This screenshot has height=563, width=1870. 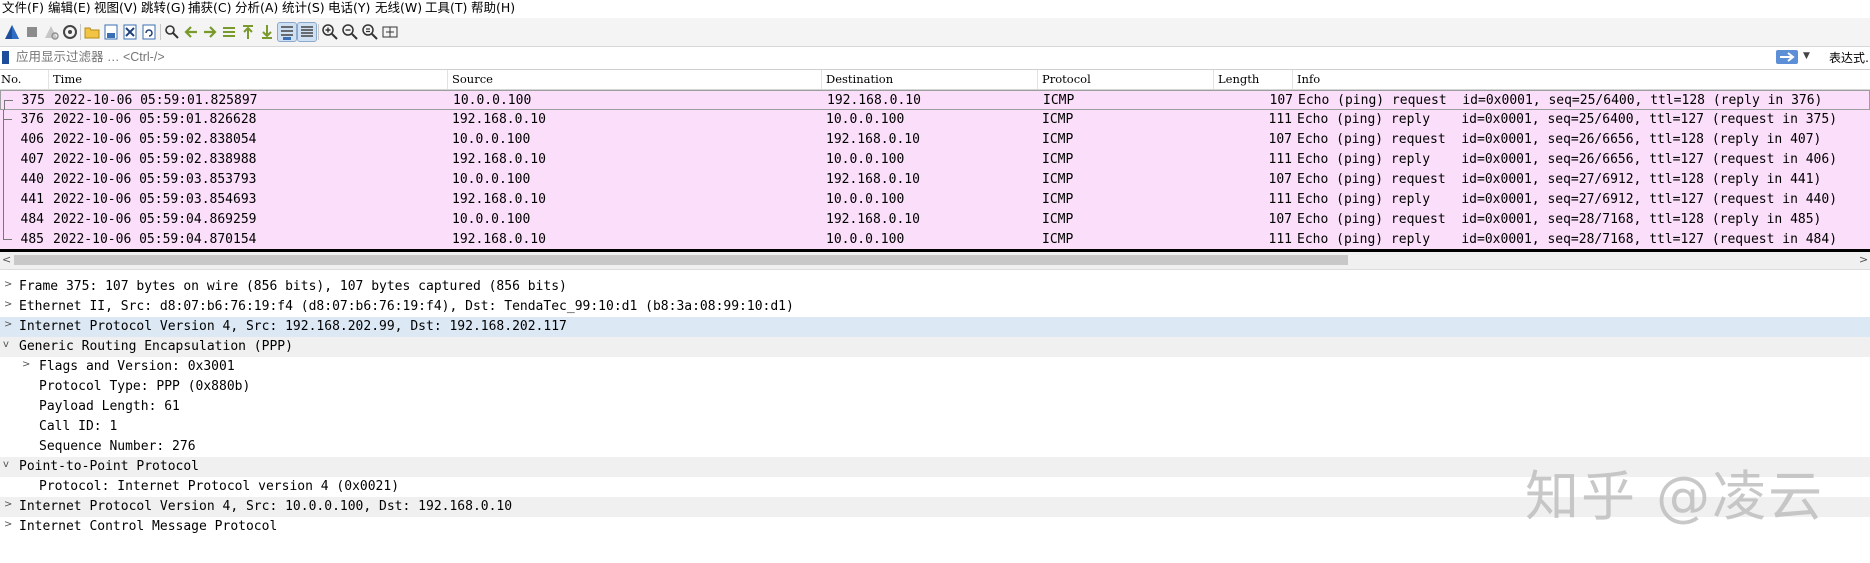 What do you see at coordinates (303, 8) in the screenshot?
I see `menu-statistics: 统计(S)` at bounding box center [303, 8].